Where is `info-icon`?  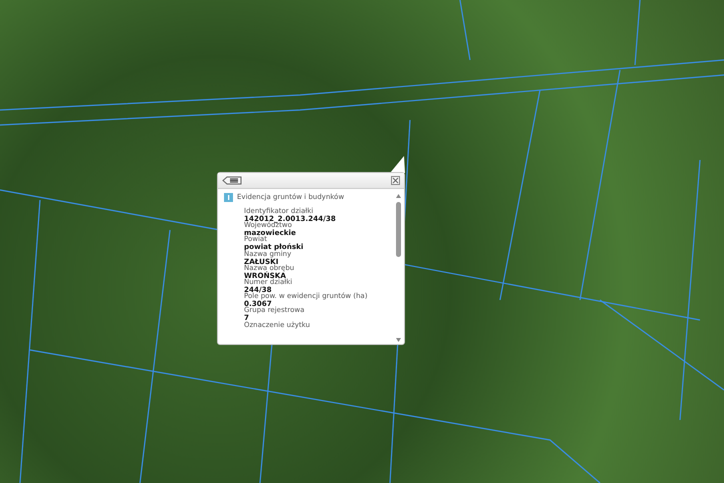 info-icon is located at coordinates (228, 197).